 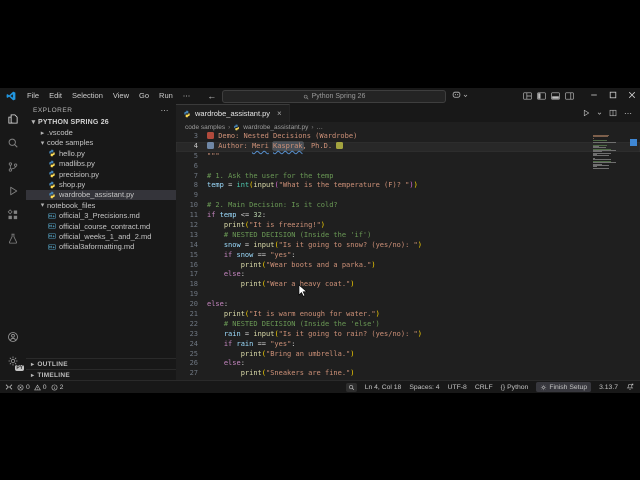 What do you see at coordinates (408, 226) in the screenshot?
I see `code-line-12: 12 print("It is freezing!")` at bounding box center [408, 226].